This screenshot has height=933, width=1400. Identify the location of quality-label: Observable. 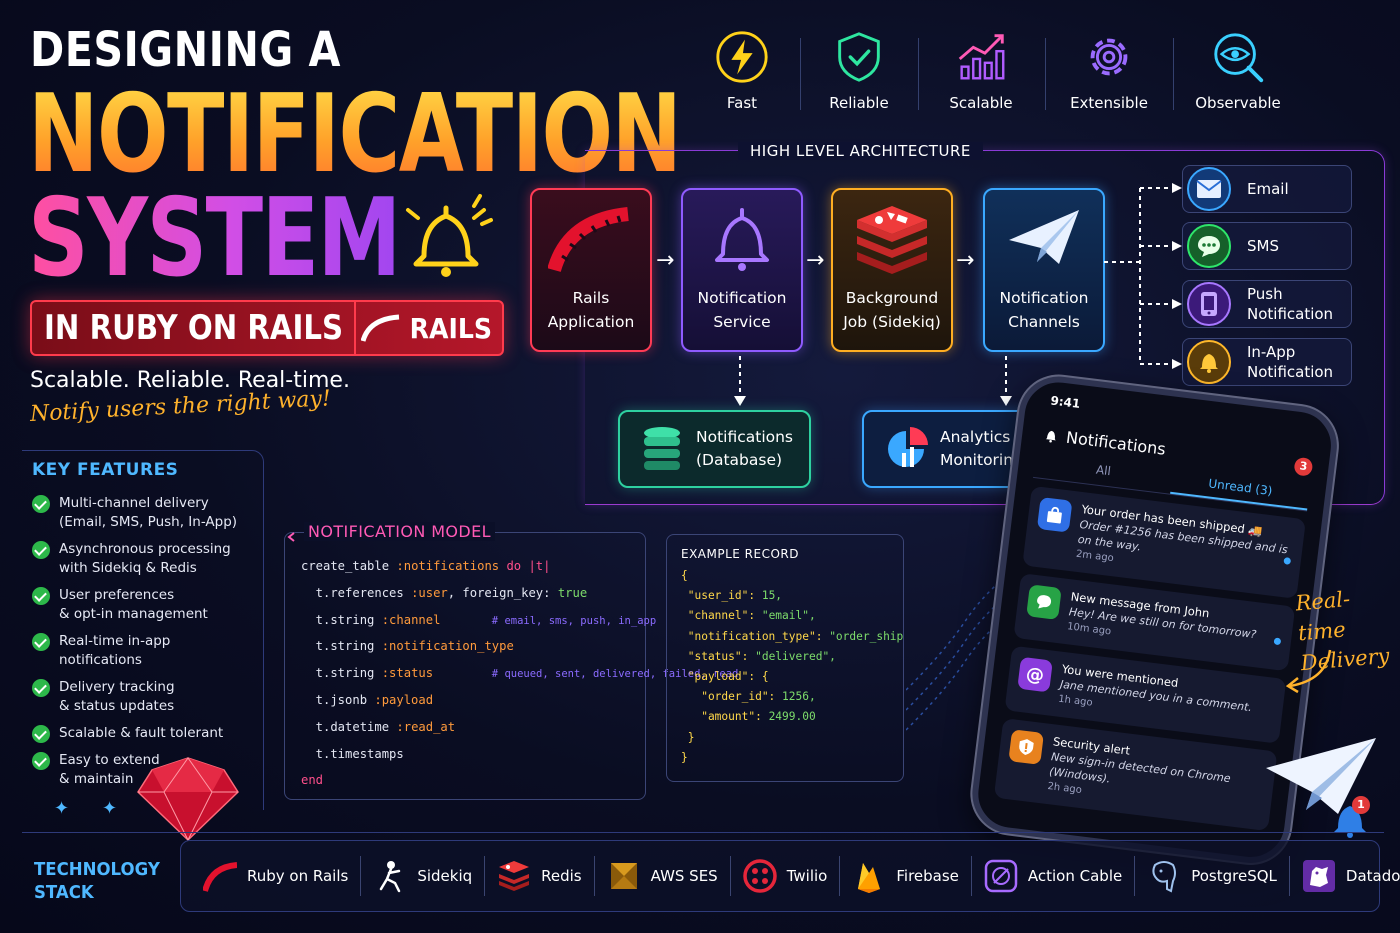
(1238, 103).